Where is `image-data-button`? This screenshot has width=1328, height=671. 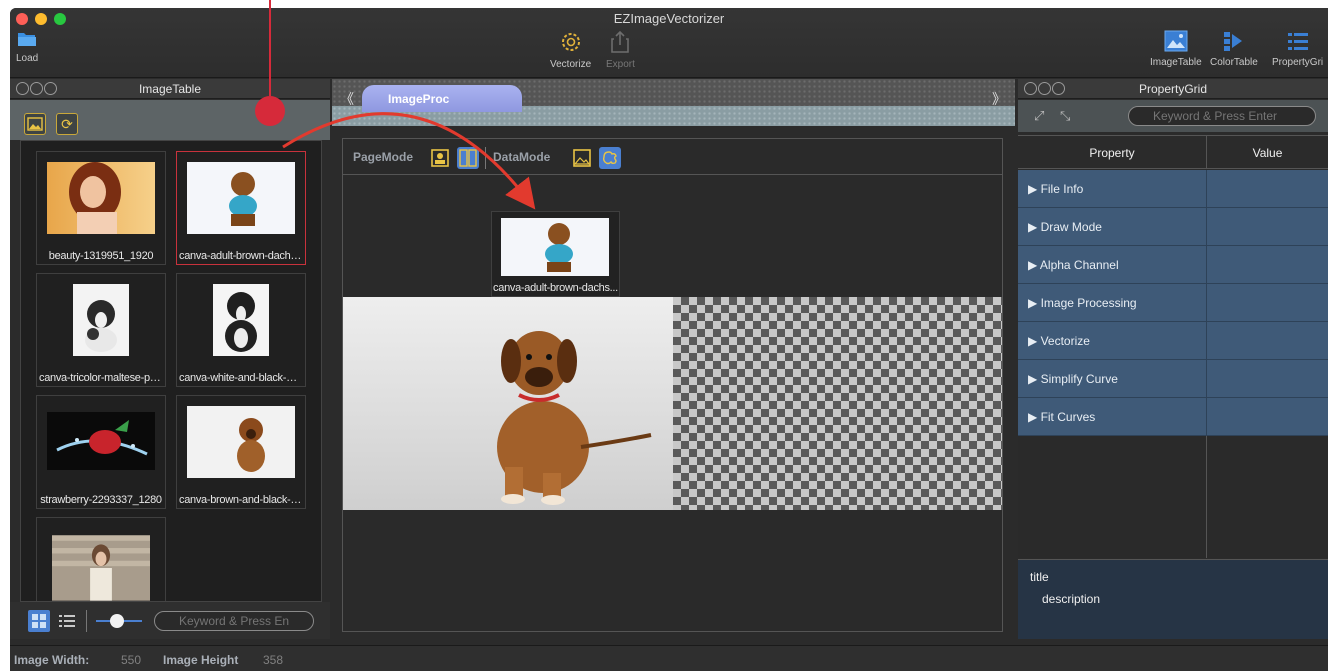
image-data-button is located at coordinates (582, 158).